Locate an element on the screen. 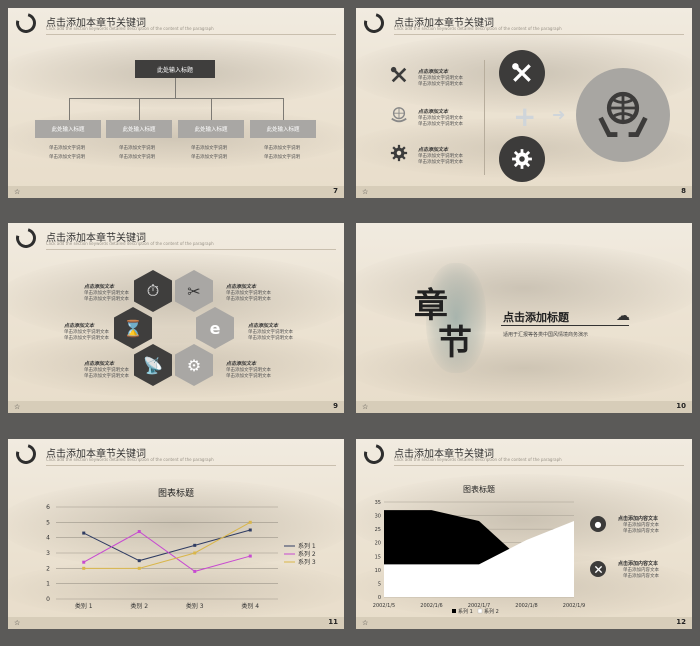  legend-label: 系列 2 is located at coordinates (307, 554).